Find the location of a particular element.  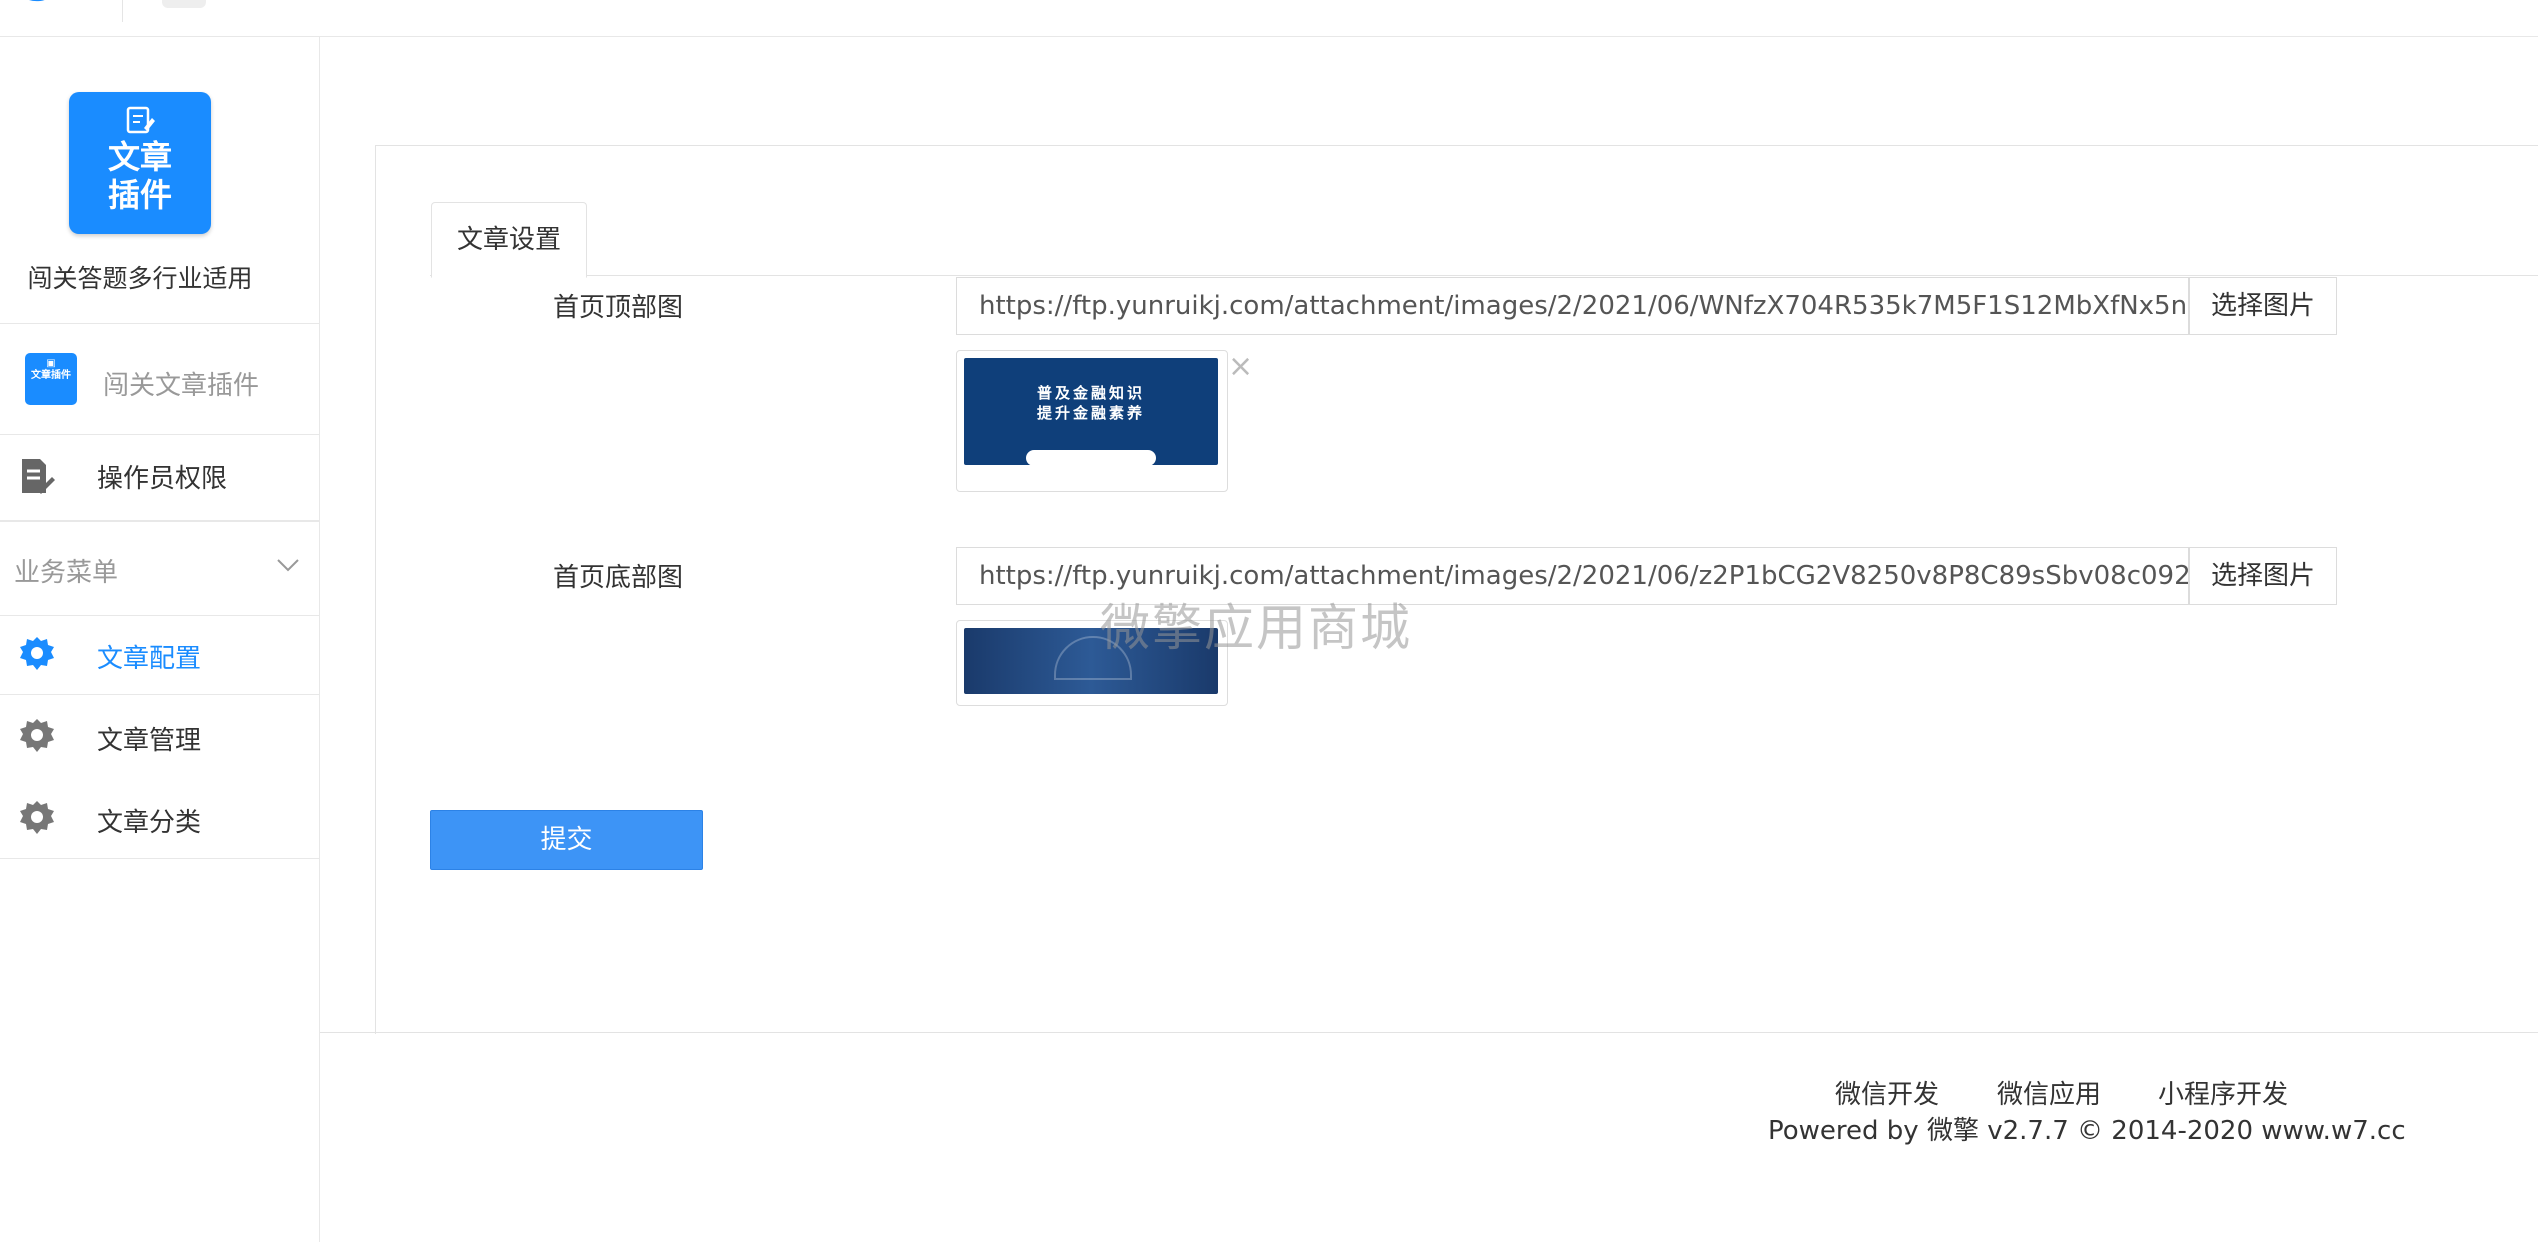

tab-article-settings: 文章设置 is located at coordinates (509, 240).